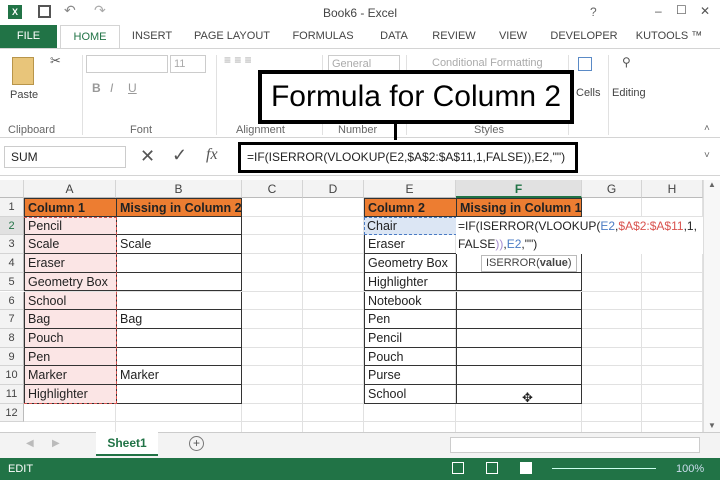 This screenshot has height=480, width=720. I want to click on row-header-2: 2, so click(12, 226).